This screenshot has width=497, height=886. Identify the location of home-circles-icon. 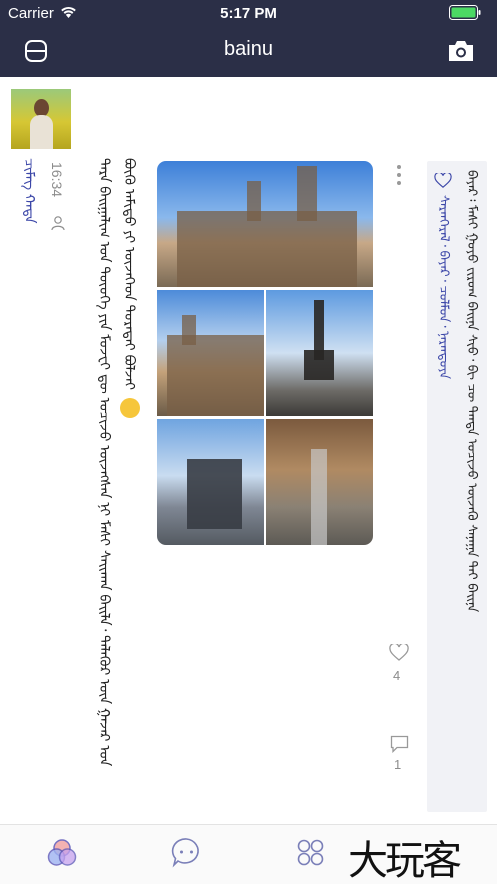
(62, 853).